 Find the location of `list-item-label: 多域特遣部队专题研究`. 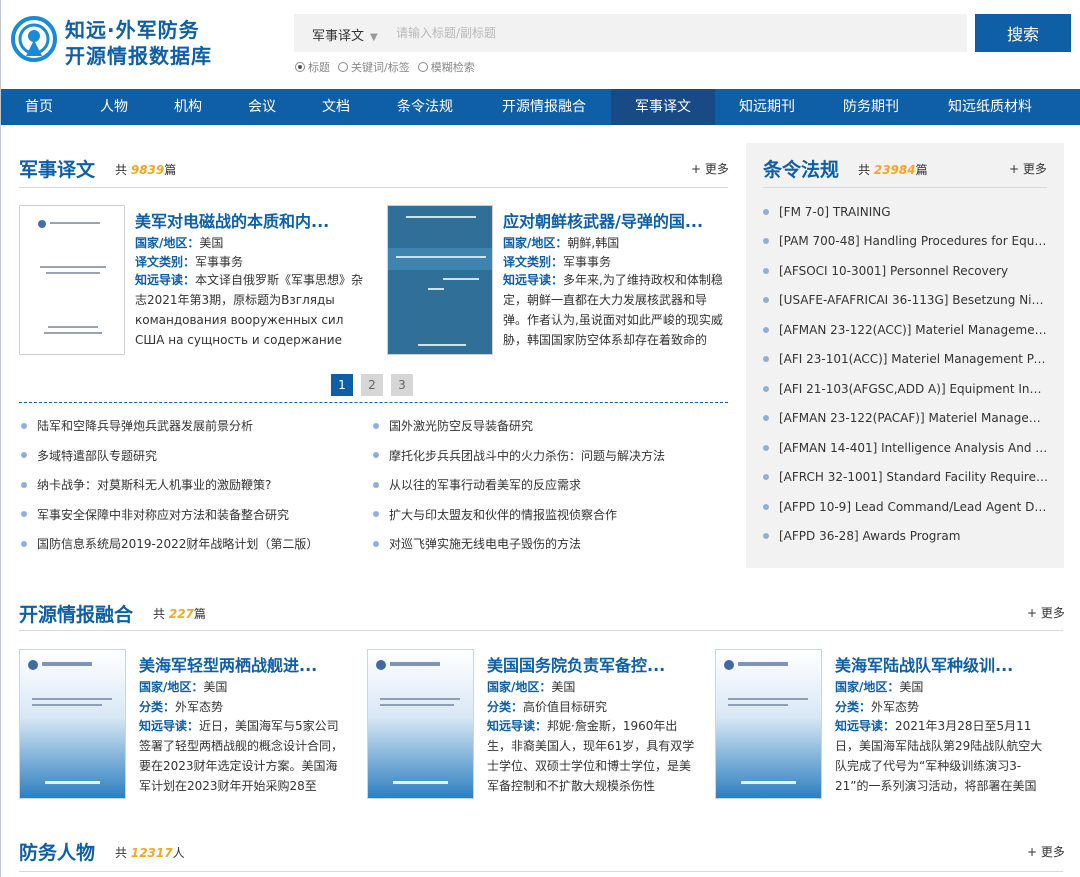

list-item-label: 多域特遣部队专题研究 is located at coordinates (97, 455).